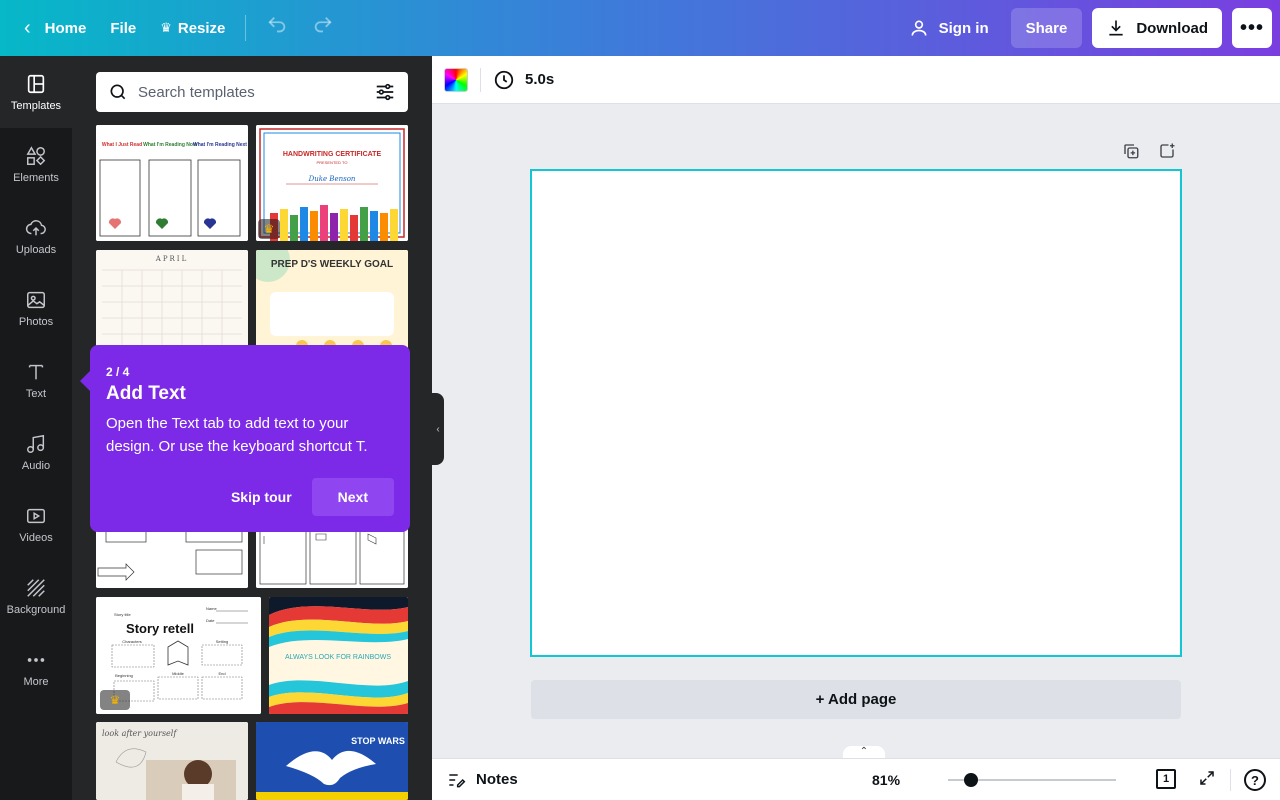 This screenshot has width=1280, height=800. Describe the element at coordinates (856, 779) in the screenshot. I see `editor-footer: Notes 81% 1 ?` at that location.